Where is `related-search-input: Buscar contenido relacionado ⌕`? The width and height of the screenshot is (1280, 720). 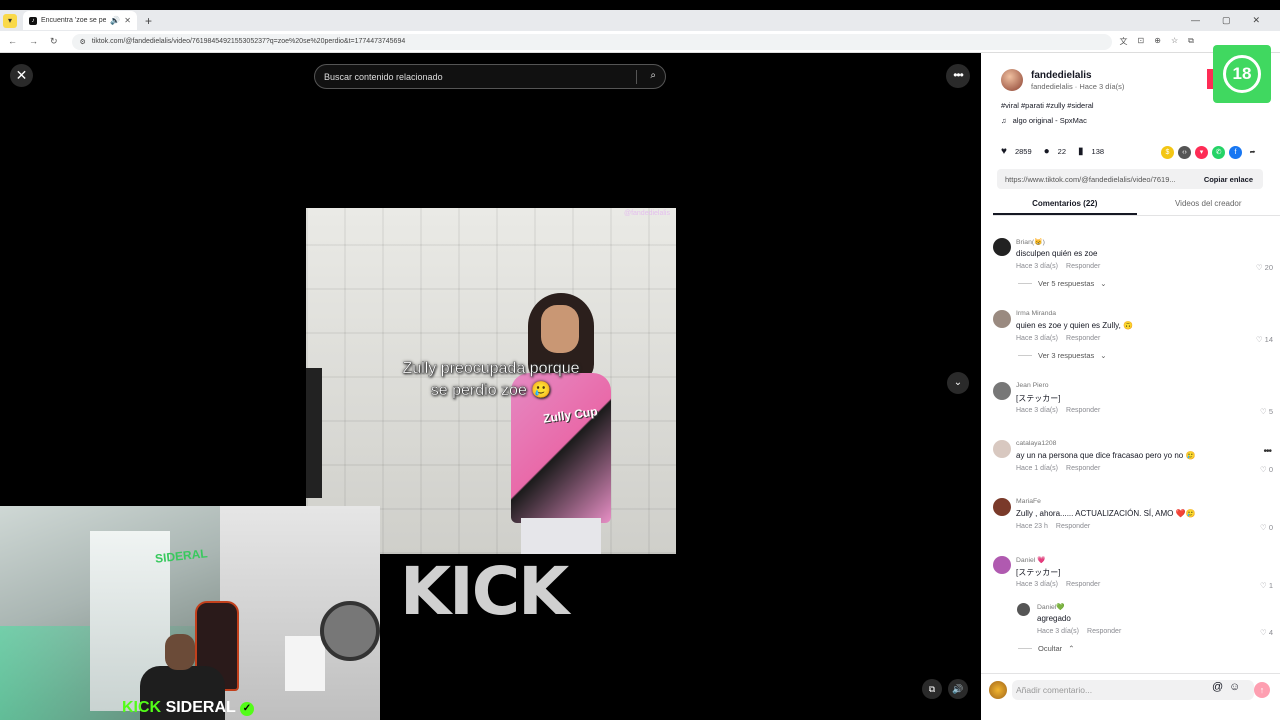 related-search-input: Buscar contenido relacionado ⌕ is located at coordinates (490, 76).